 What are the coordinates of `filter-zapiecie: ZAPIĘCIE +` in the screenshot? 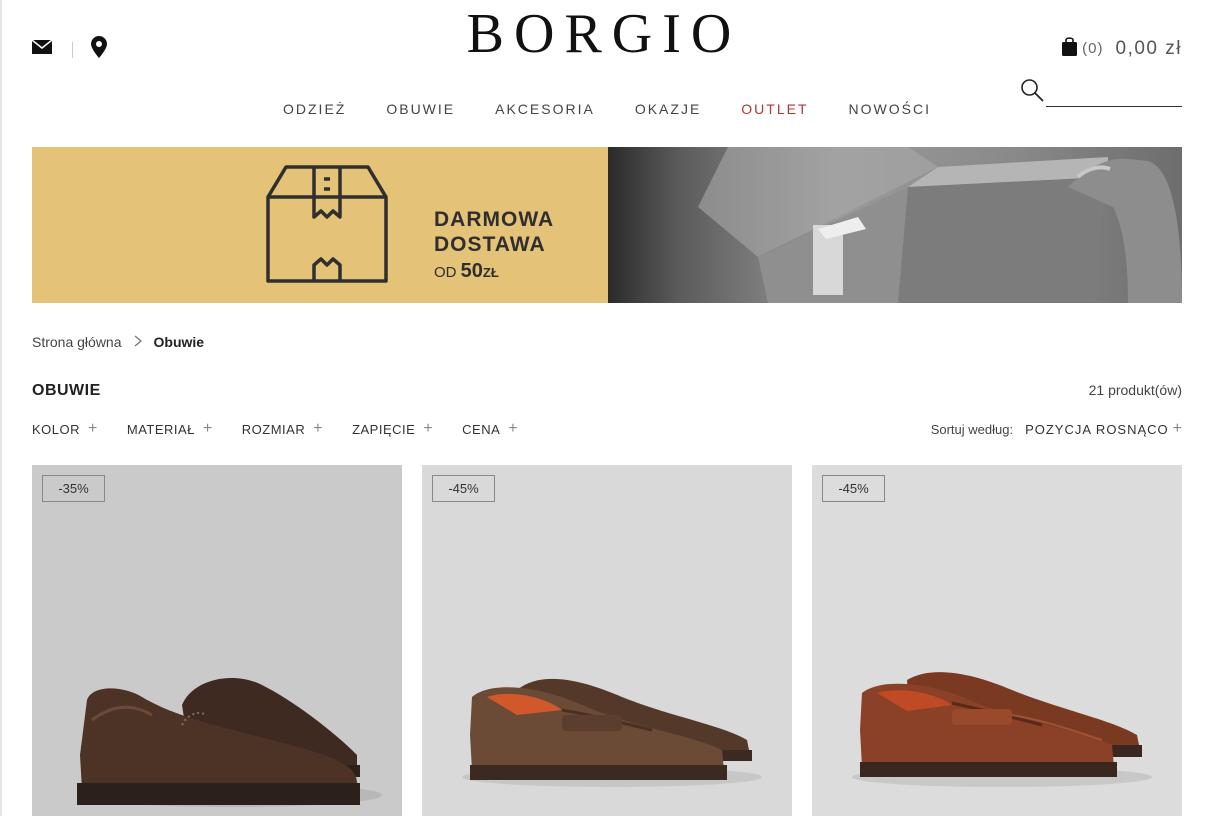 It's located at (392, 429).